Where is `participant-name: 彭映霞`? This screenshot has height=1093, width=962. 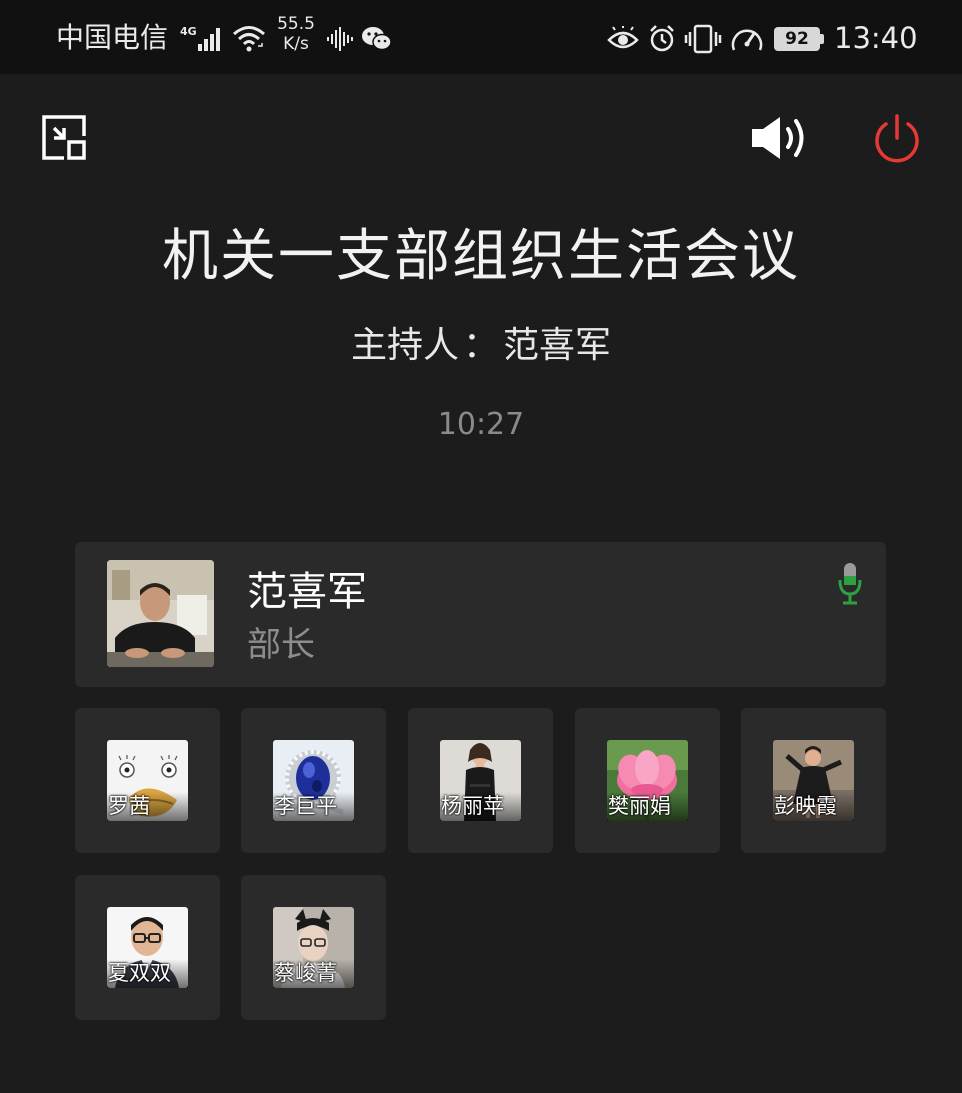 participant-name: 彭映霞 is located at coordinates (813, 806).